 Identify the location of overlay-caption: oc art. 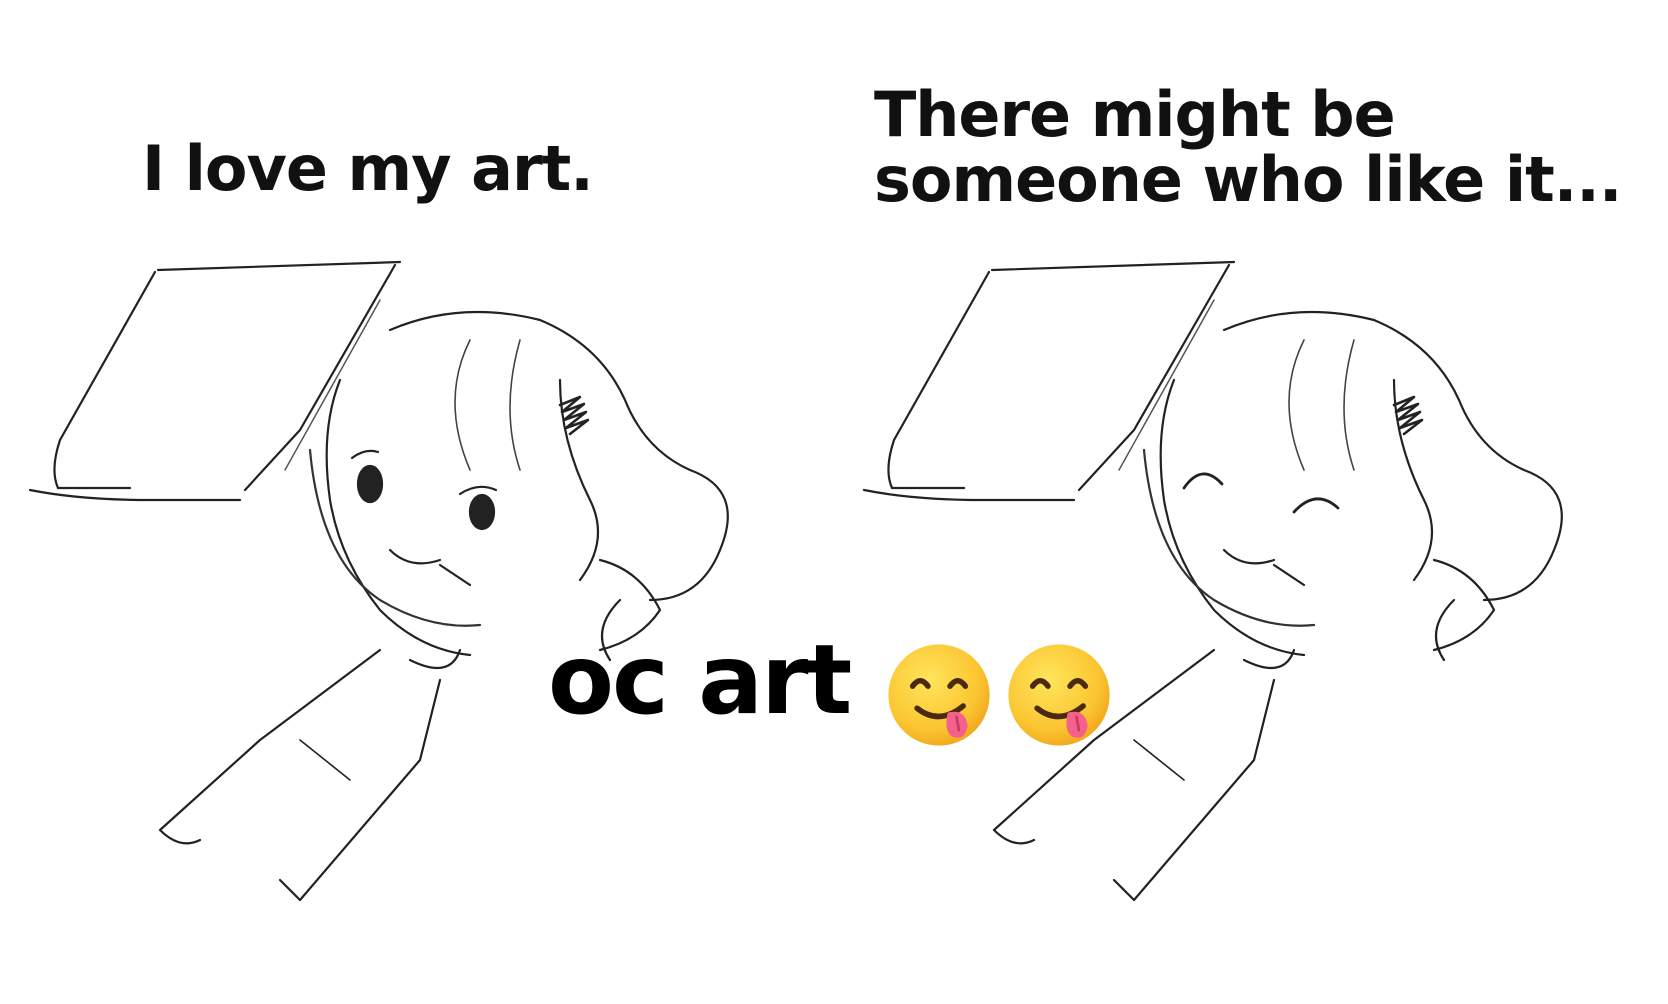
(700, 680).